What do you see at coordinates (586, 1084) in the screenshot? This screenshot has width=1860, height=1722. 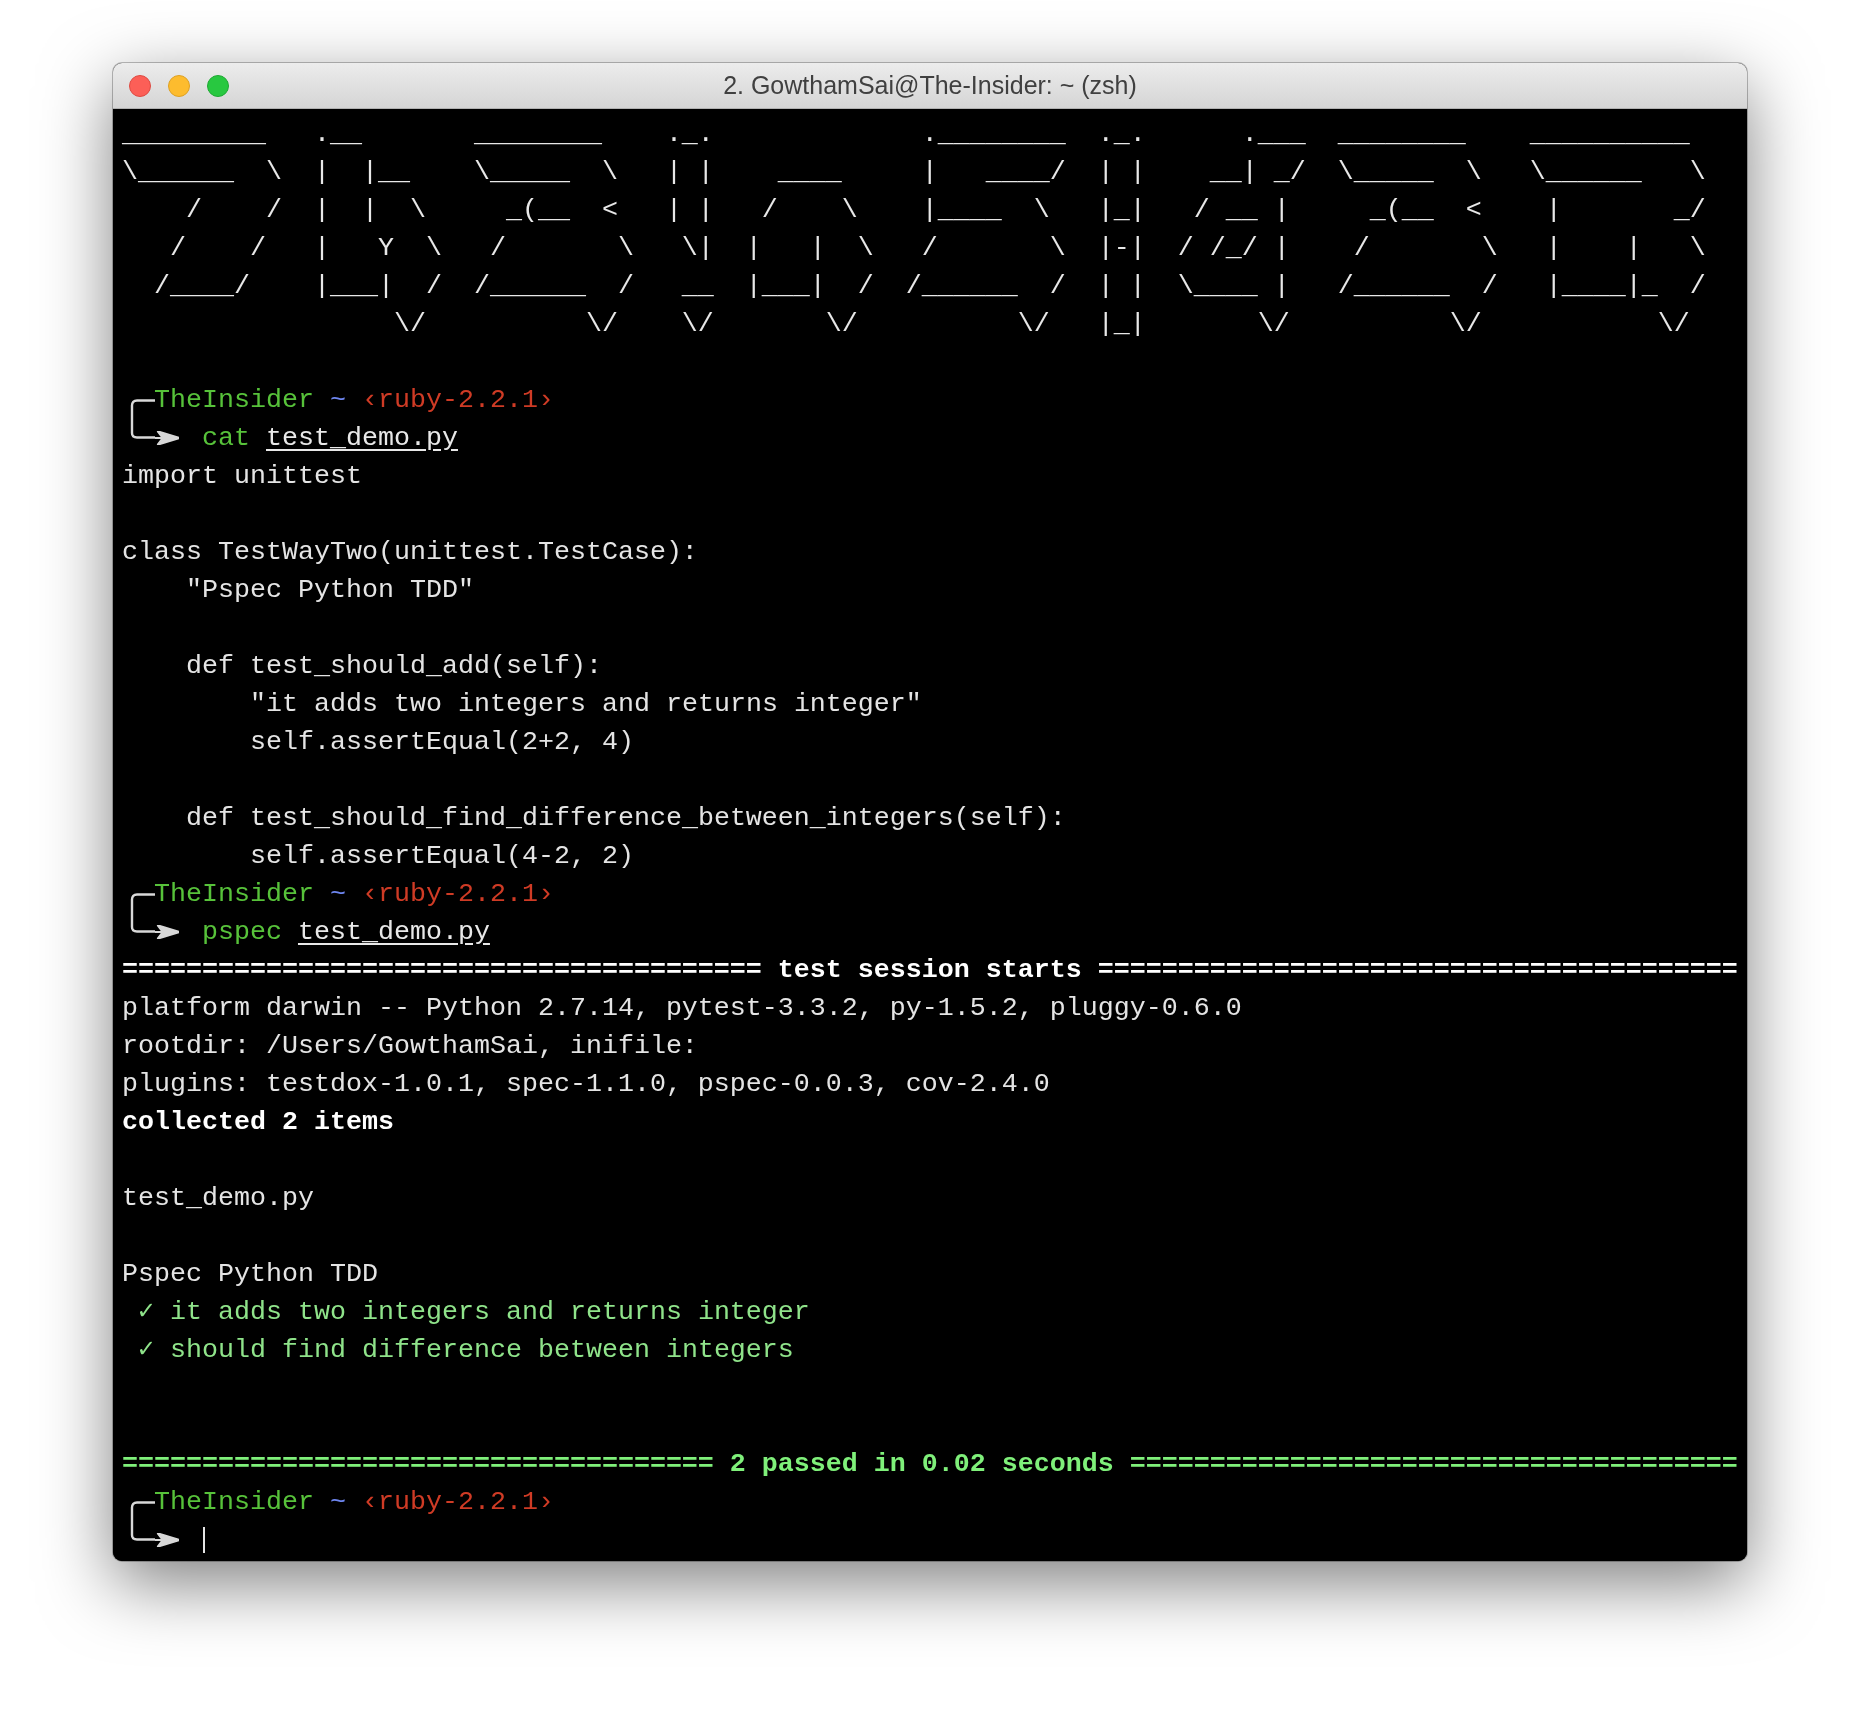 I see `output-line: plugins: testdox-1.0.1, spec-1.1.0, pspec-0.0.3, cov-2.4.0` at bounding box center [586, 1084].